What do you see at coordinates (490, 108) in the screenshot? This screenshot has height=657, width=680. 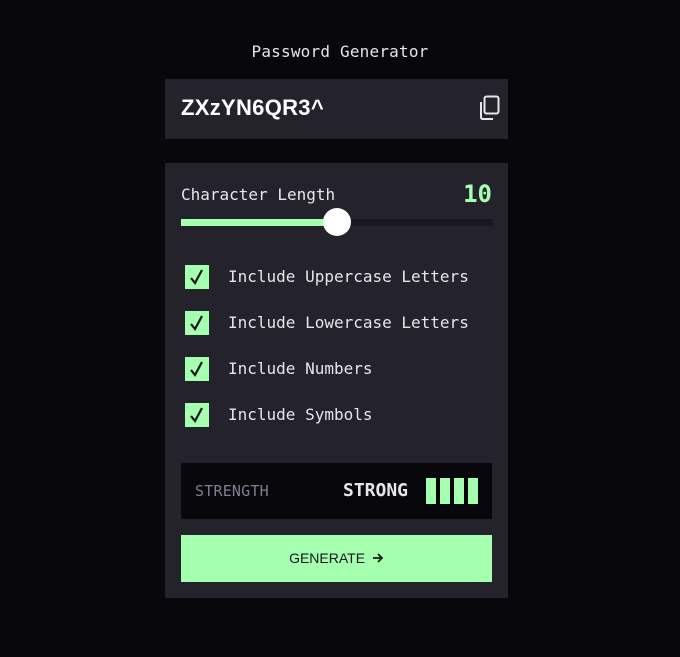 I see `copy-icon` at bounding box center [490, 108].